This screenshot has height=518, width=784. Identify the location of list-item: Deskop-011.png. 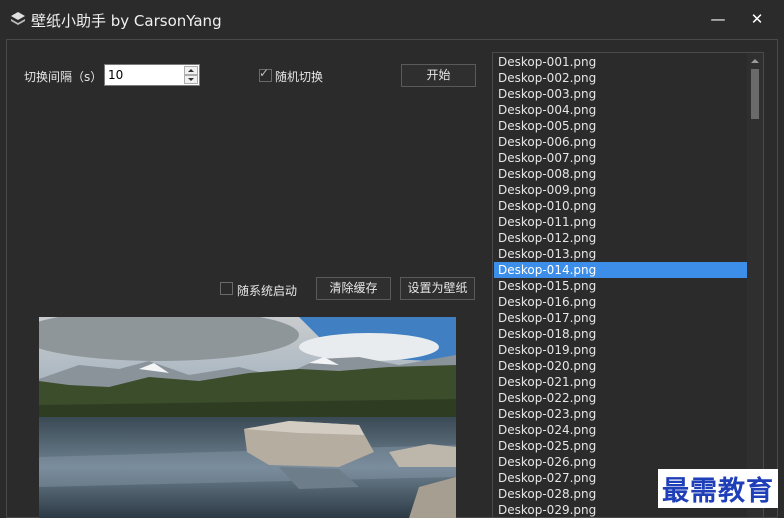
(620, 222).